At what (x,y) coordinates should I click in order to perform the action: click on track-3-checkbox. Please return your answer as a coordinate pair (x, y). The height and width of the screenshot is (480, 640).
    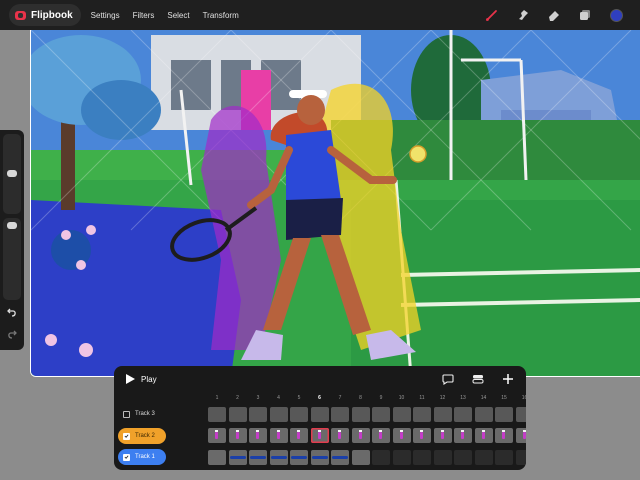
    Looking at the image, I should click on (126, 414).